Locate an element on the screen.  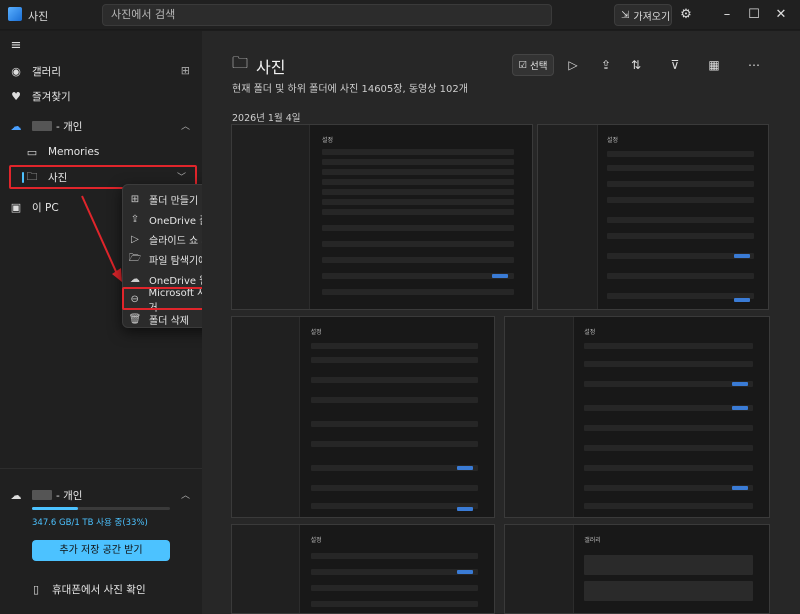
onedrive-cloud-icon: ☁ is located at coordinates (16, 495).